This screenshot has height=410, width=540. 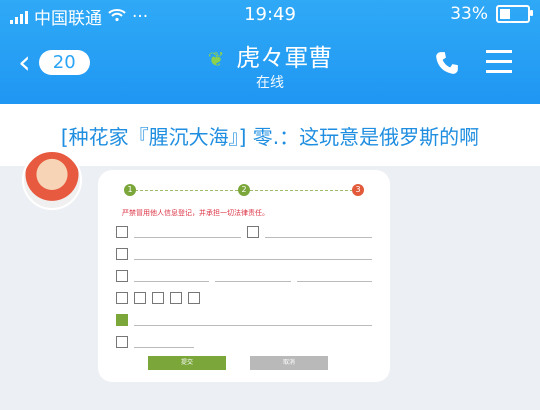 I want to click on avatar, so click(x=52, y=180).